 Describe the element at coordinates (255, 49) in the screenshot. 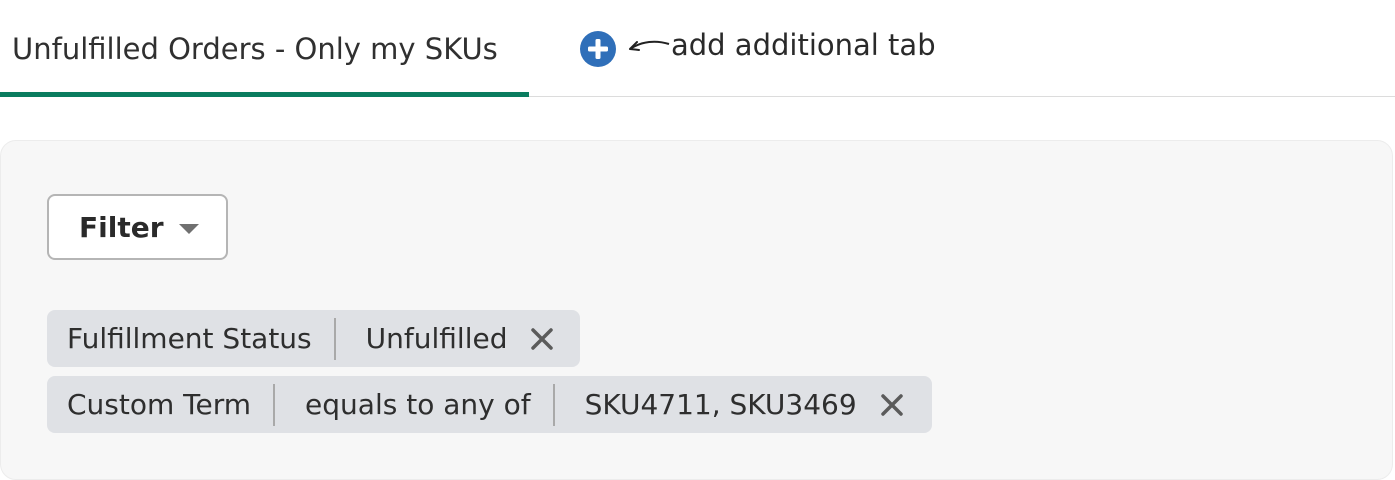

I see `tab-label: Unfulfilled Orders - Only my SKUs` at that location.